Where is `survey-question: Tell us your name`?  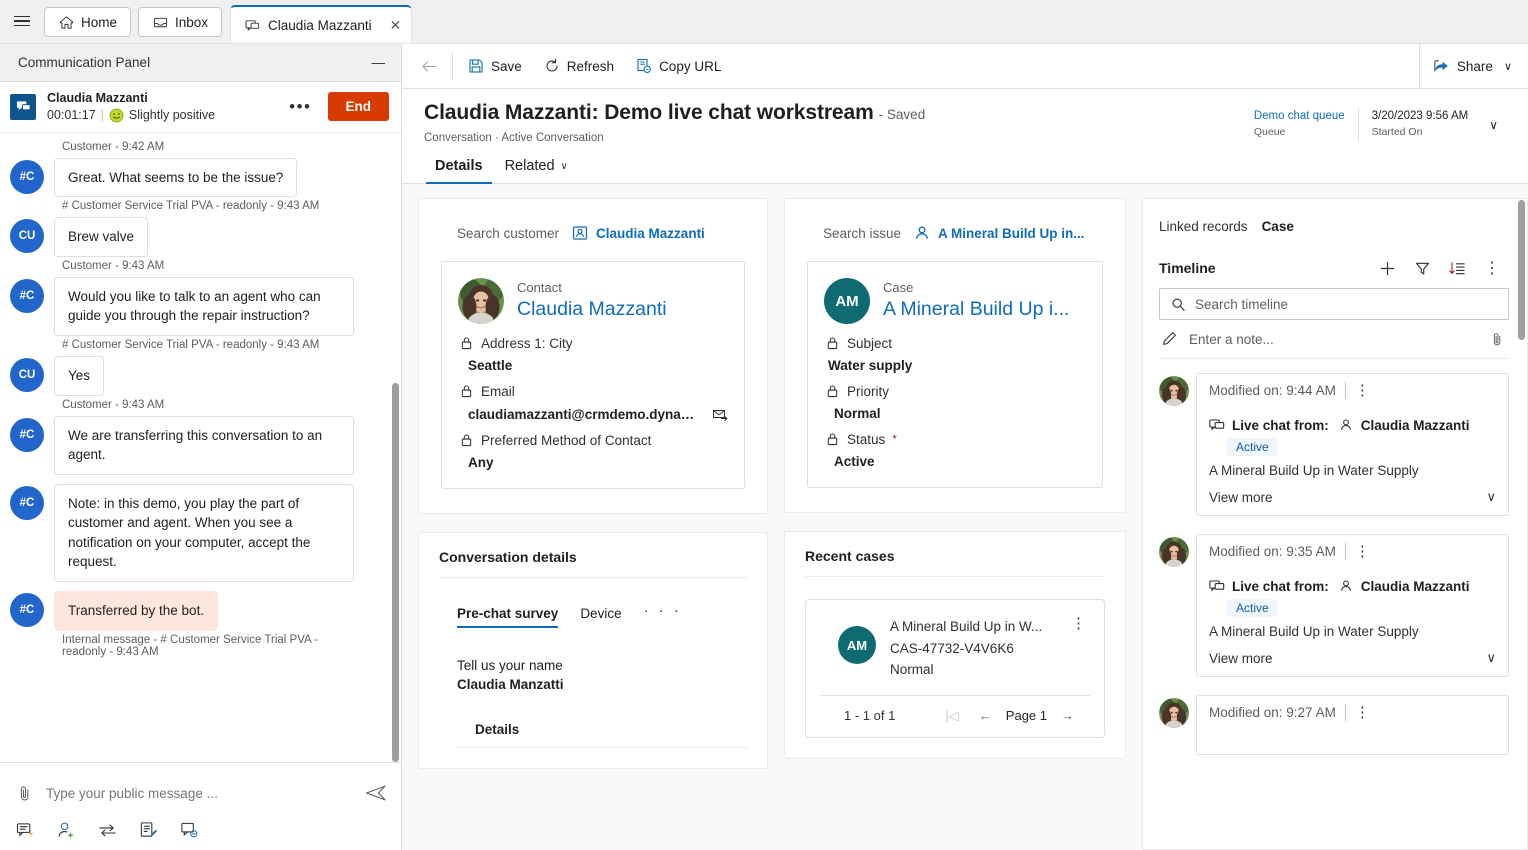 survey-question: Tell us your name is located at coordinates (510, 665).